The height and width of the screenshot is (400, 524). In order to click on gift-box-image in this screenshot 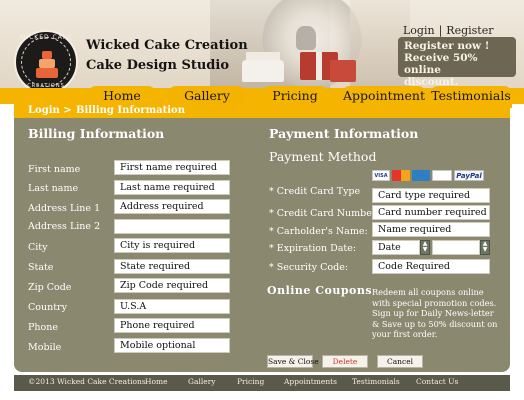, I will do `click(343, 71)`.